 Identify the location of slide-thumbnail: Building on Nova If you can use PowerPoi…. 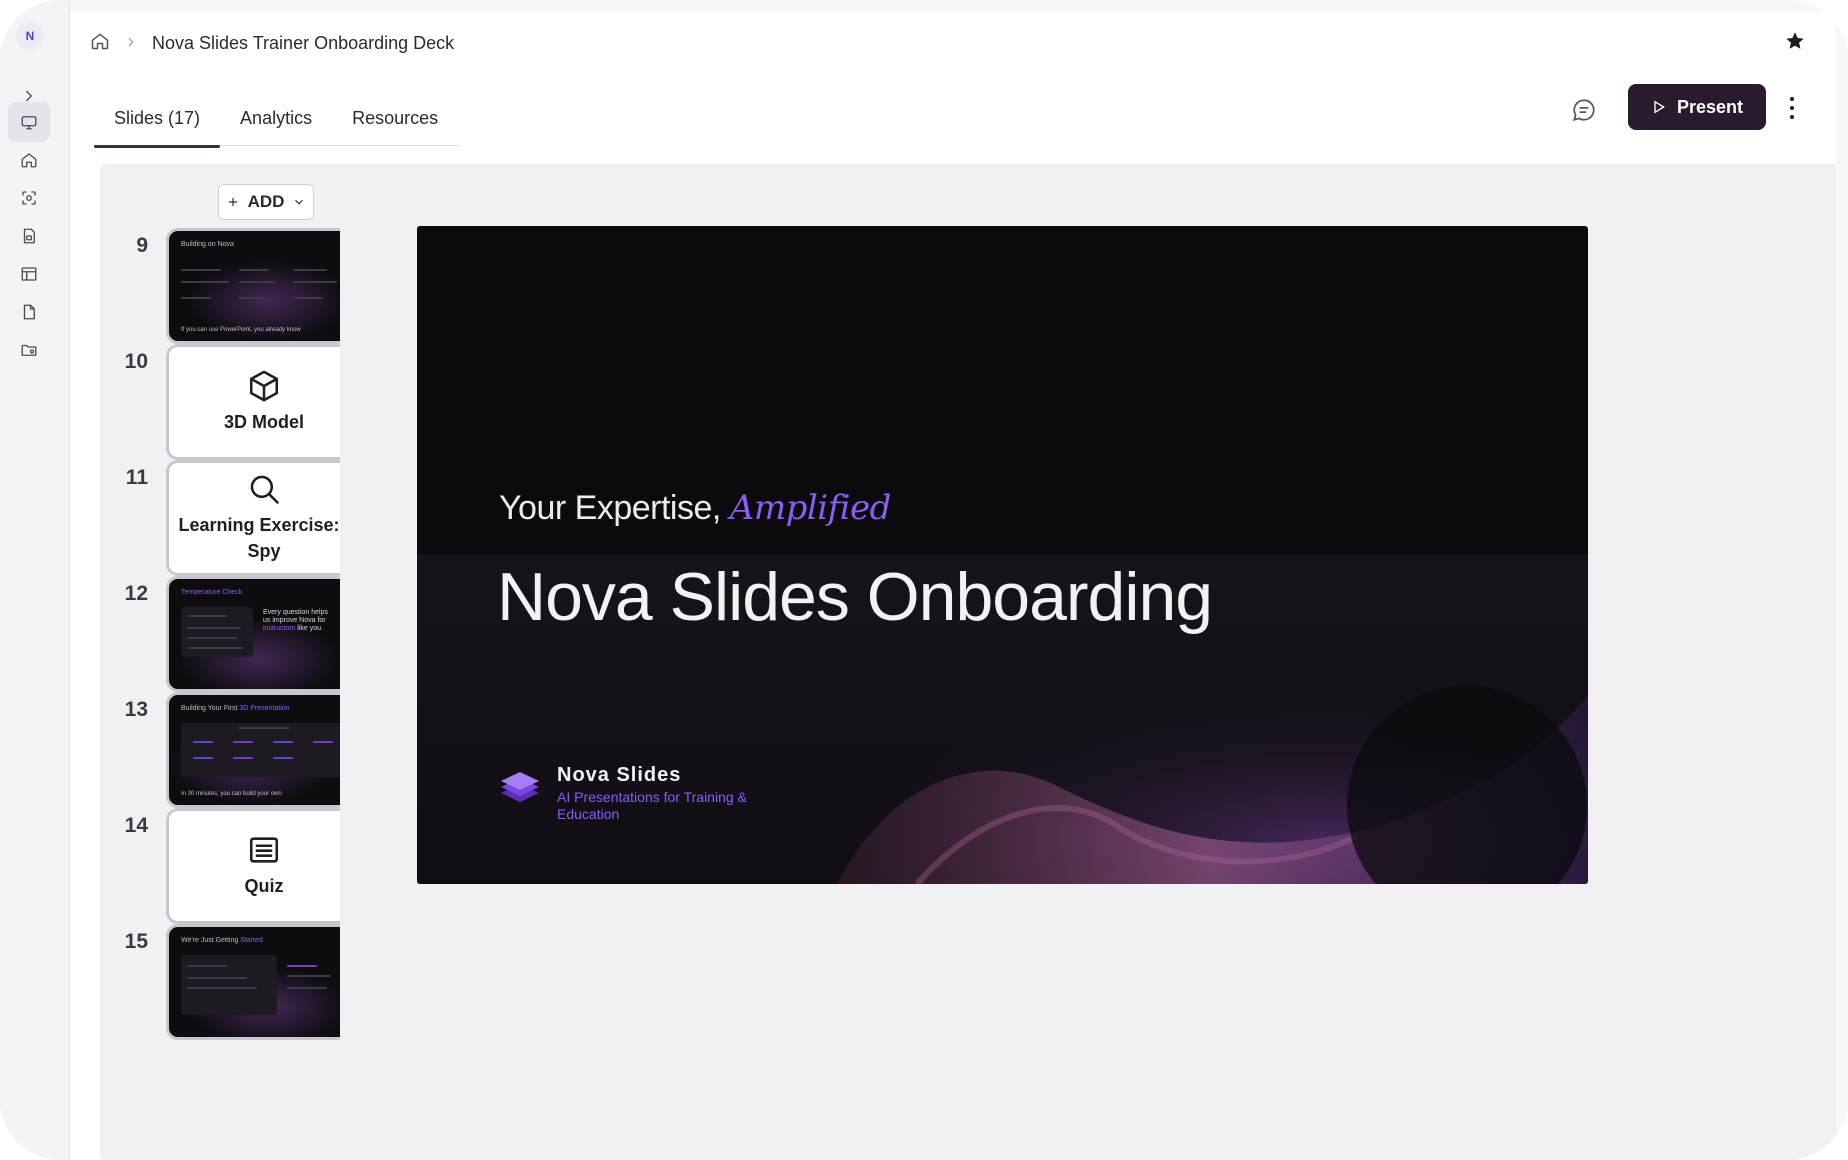
(253, 286).